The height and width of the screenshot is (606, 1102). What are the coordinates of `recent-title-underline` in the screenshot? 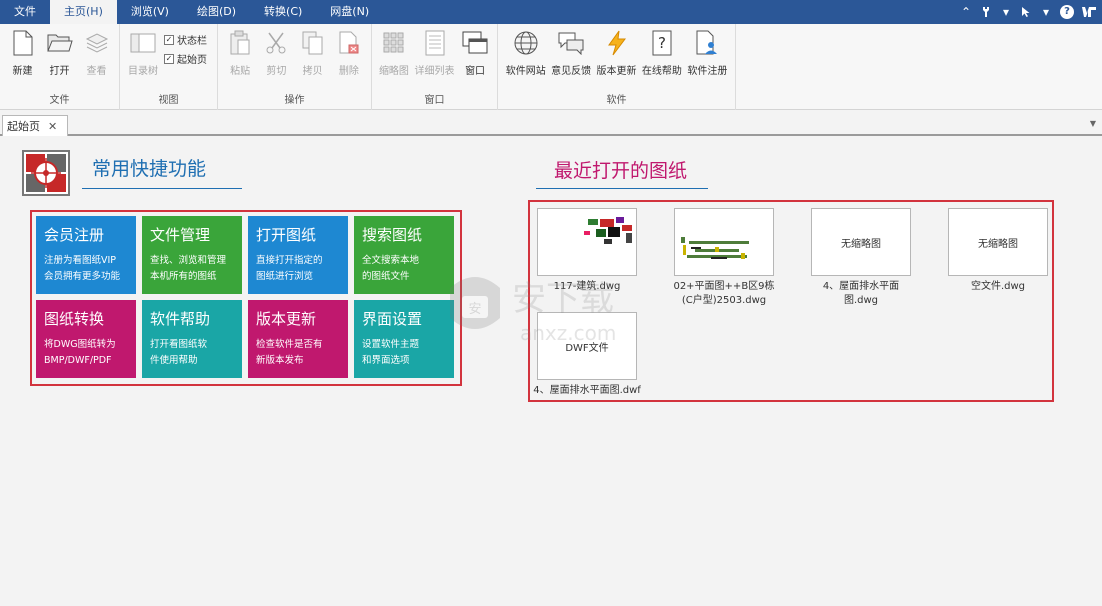 It's located at (622, 188).